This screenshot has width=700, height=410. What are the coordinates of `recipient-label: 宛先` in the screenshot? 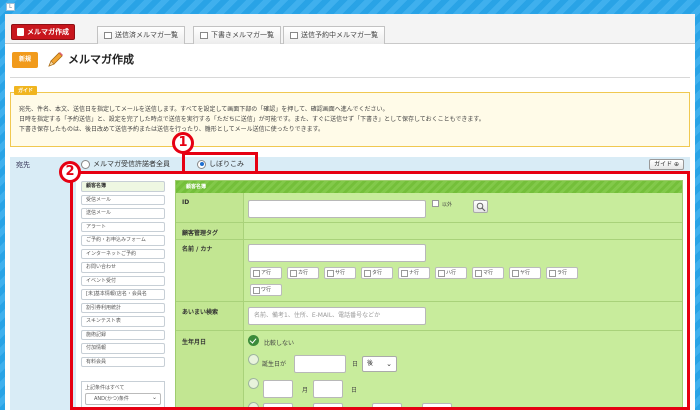 It's located at (23, 165).